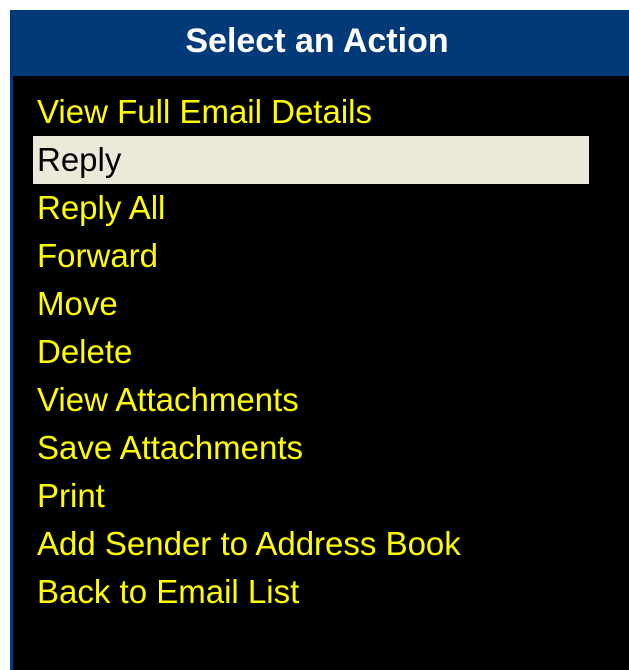 This screenshot has width=629, height=670. What do you see at coordinates (311, 208) in the screenshot?
I see `menu-item-reply-all: Reply All` at bounding box center [311, 208].